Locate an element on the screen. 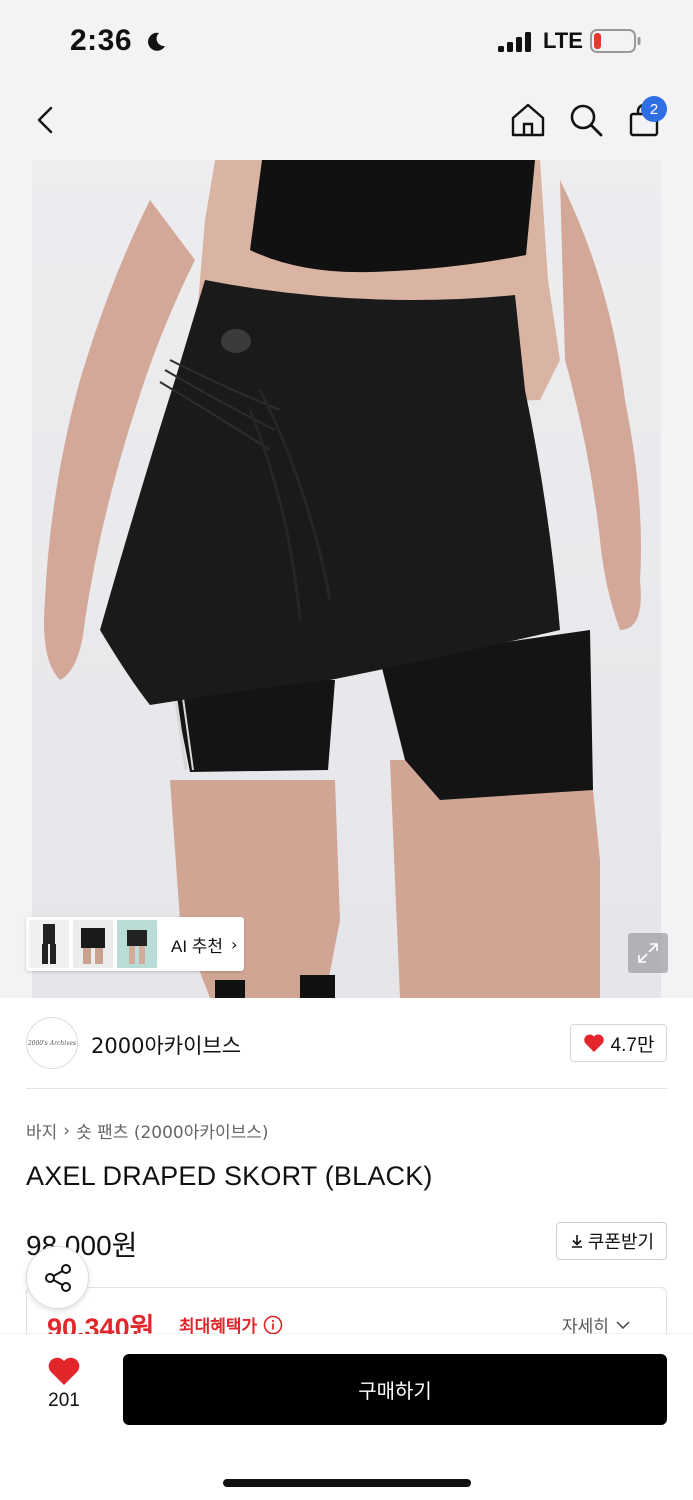 The image size is (693, 1500). coupon-button: 쿠폰받기 is located at coordinates (611, 1241).